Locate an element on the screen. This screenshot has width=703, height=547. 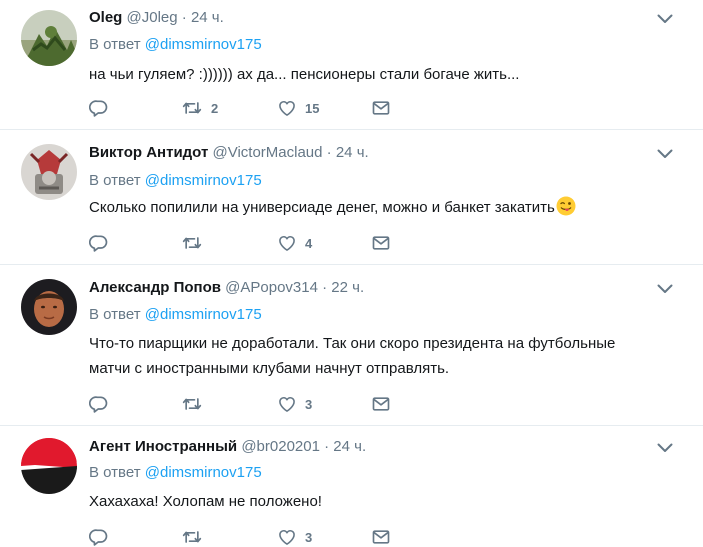
like-count: 15 is located at coordinates (312, 108).